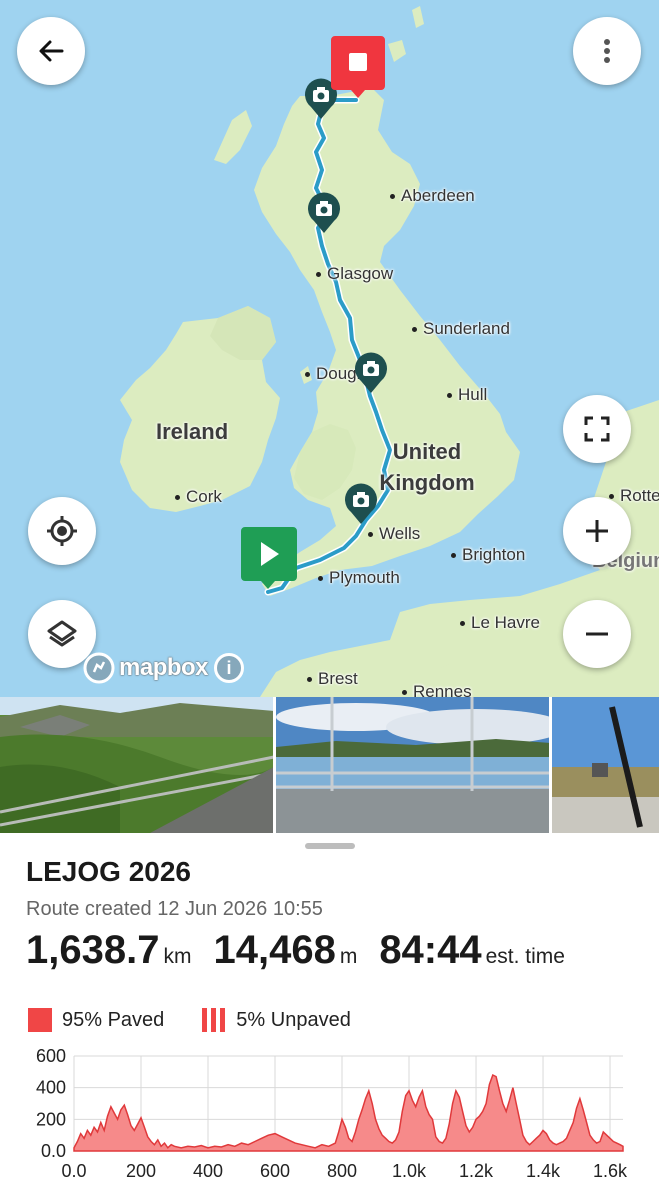 This screenshot has width=659, height=1200. Describe the element at coordinates (610, 1171) in the screenshot. I see `x-tick-label: 1.6k` at that location.